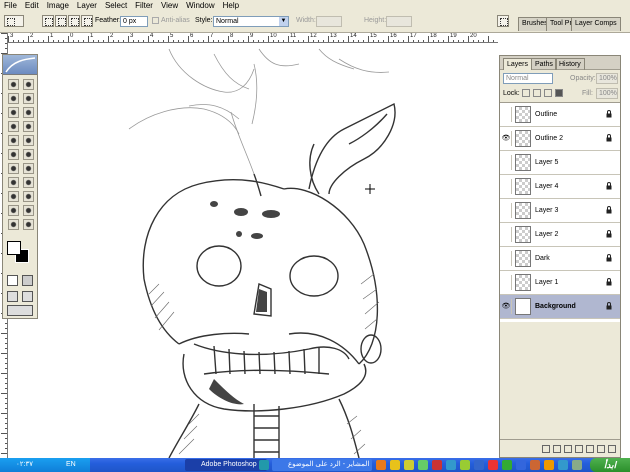 The width and height of the screenshot is (630, 472). Describe the element at coordinates (395, 465) in the screenshot. I see `messenger-icon` at that location.